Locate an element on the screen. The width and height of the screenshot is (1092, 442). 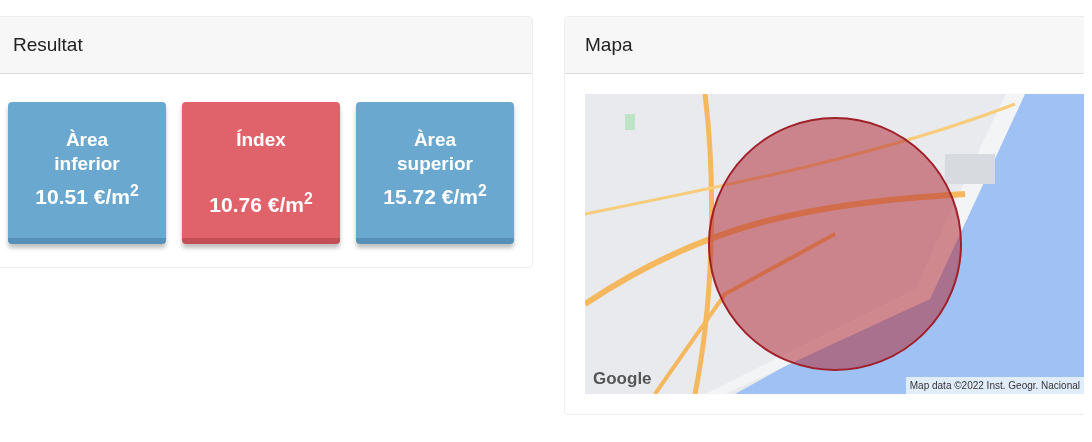
tile-label: Àrea superior is located at coordinates (435, 152).